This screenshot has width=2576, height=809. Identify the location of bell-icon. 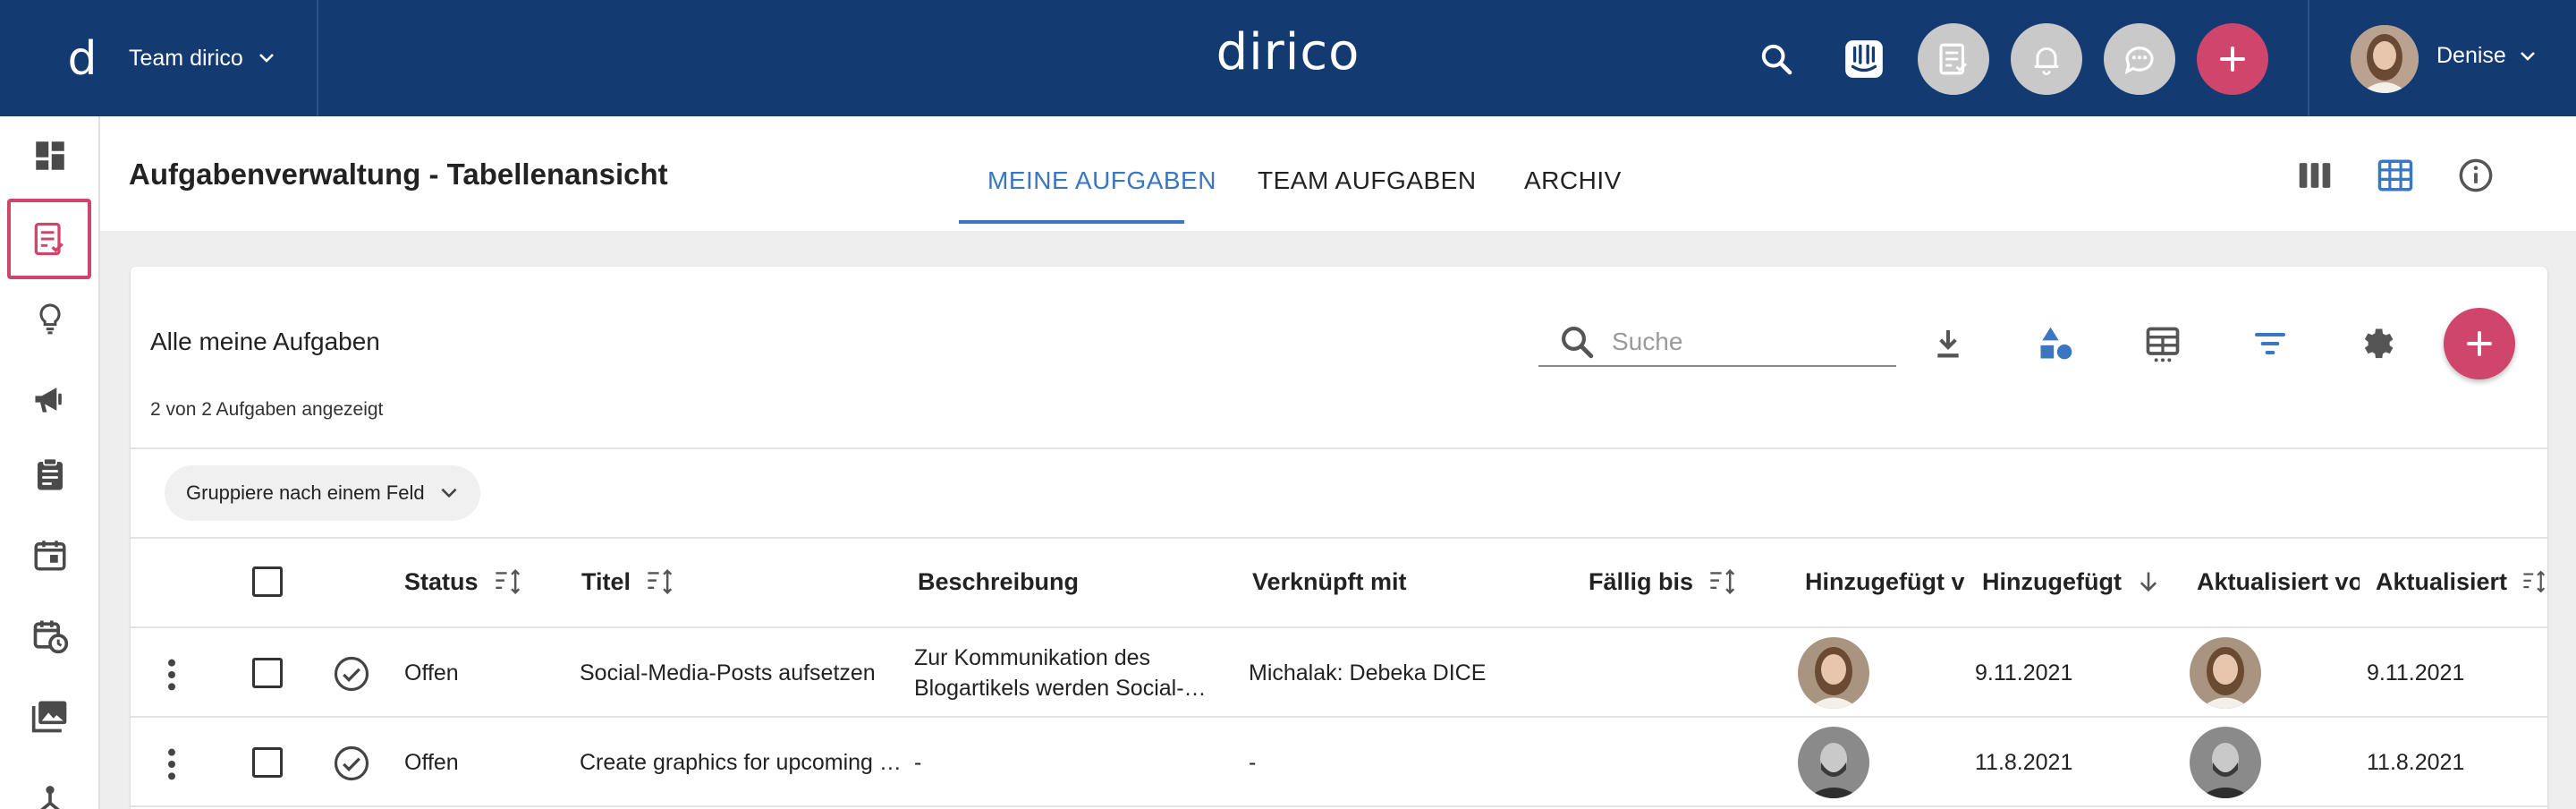
(2046, 59).